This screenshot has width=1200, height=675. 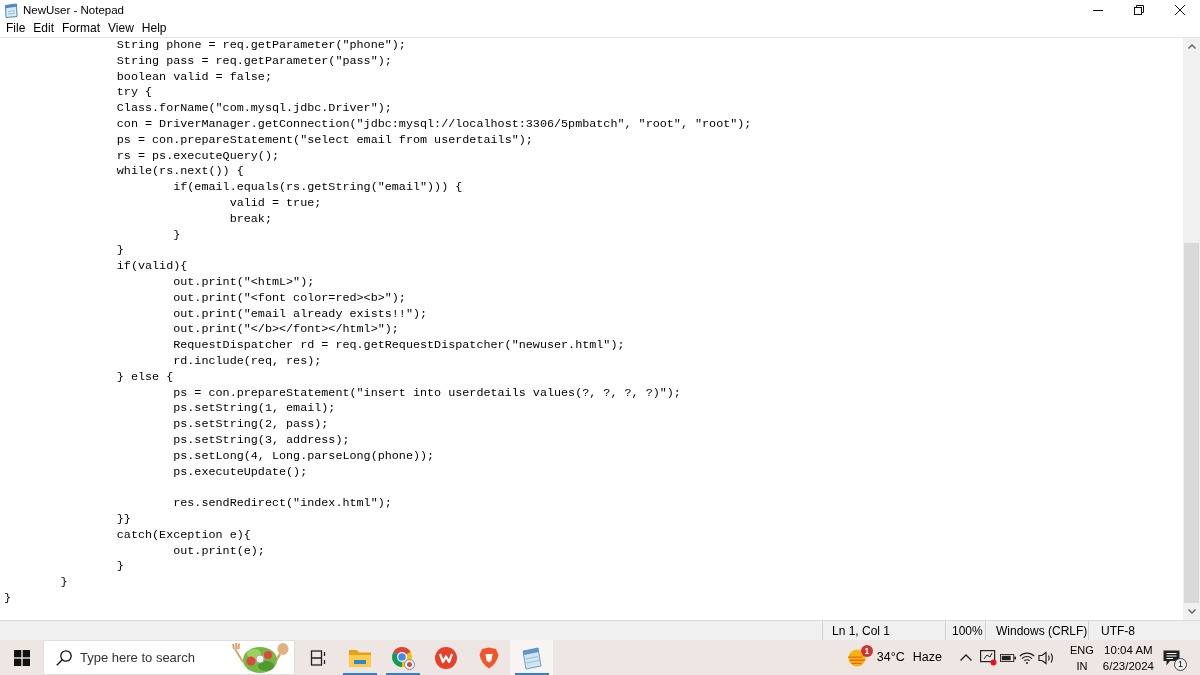 What do you see at coordinates (251, 425) in the screenshot?
I see `code-line: ps.setString(2, pass);` at bounding box center [251, 425].